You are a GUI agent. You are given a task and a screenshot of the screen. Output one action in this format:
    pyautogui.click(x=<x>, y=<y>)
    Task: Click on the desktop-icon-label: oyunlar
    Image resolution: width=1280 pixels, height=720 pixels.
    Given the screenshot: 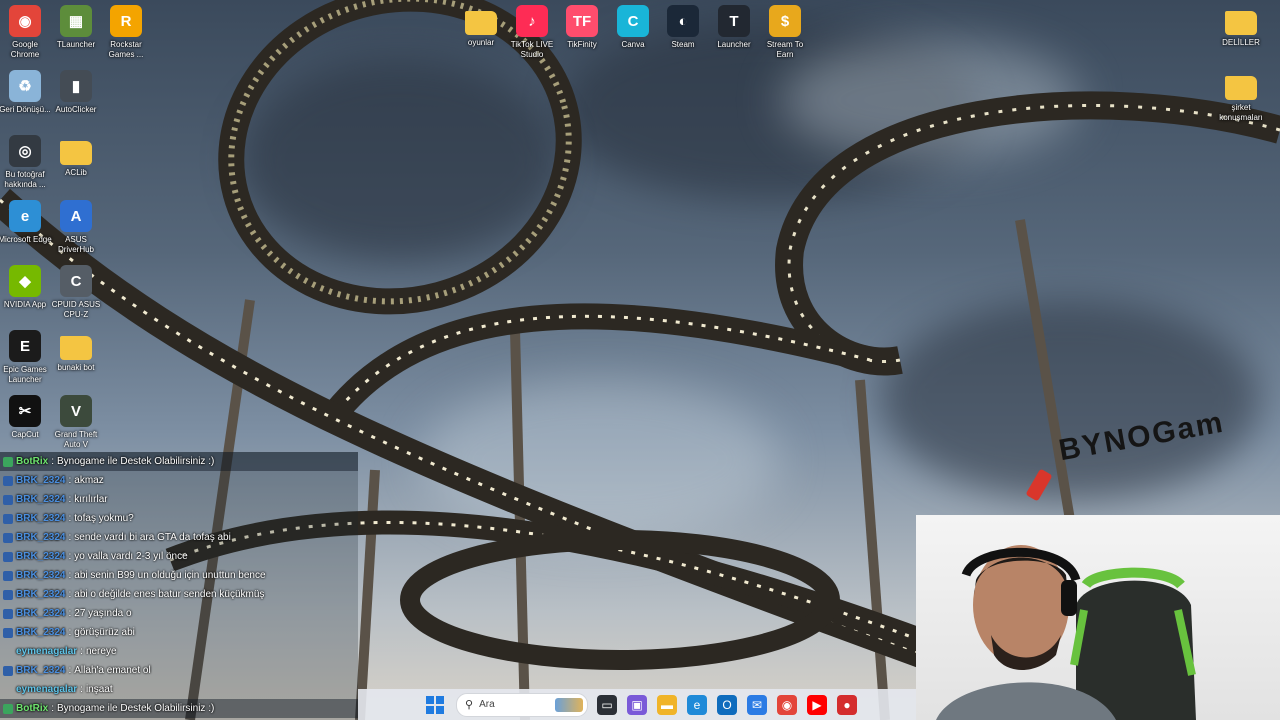 What is the action you would take?
    pyautogui.click(x=481, y=42)
    